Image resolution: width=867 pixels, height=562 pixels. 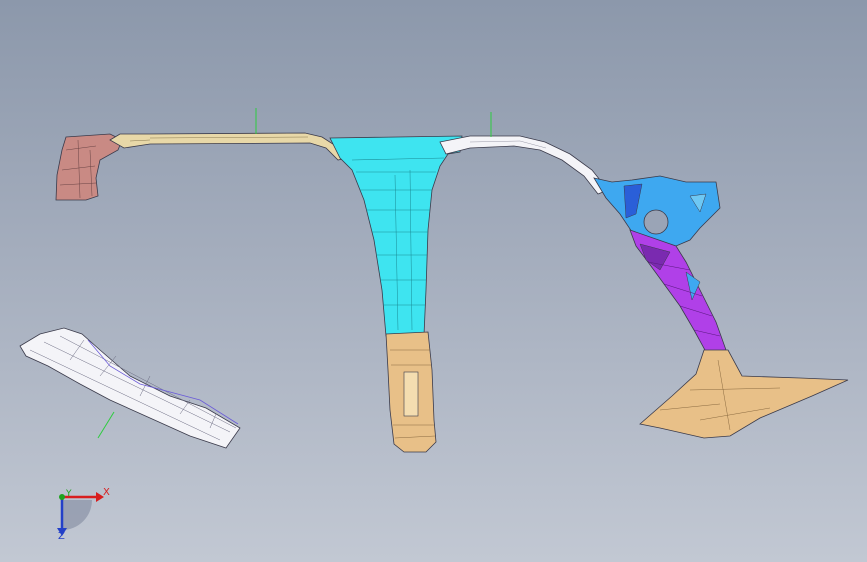 I want to click on c-pillar-mid, so click(x=678, y=291).